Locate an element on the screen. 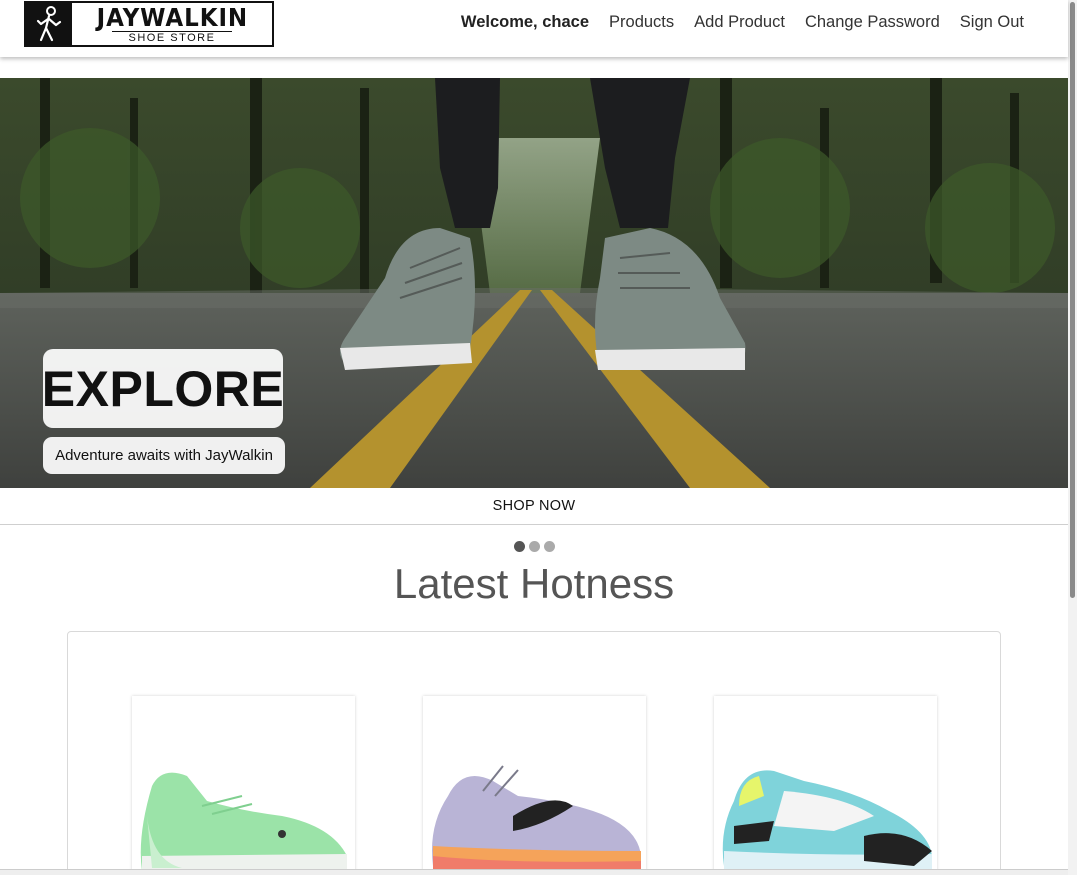 This screenshot has width=1077, height=875. green-sneaker-image is located at coordinates (243, 821).